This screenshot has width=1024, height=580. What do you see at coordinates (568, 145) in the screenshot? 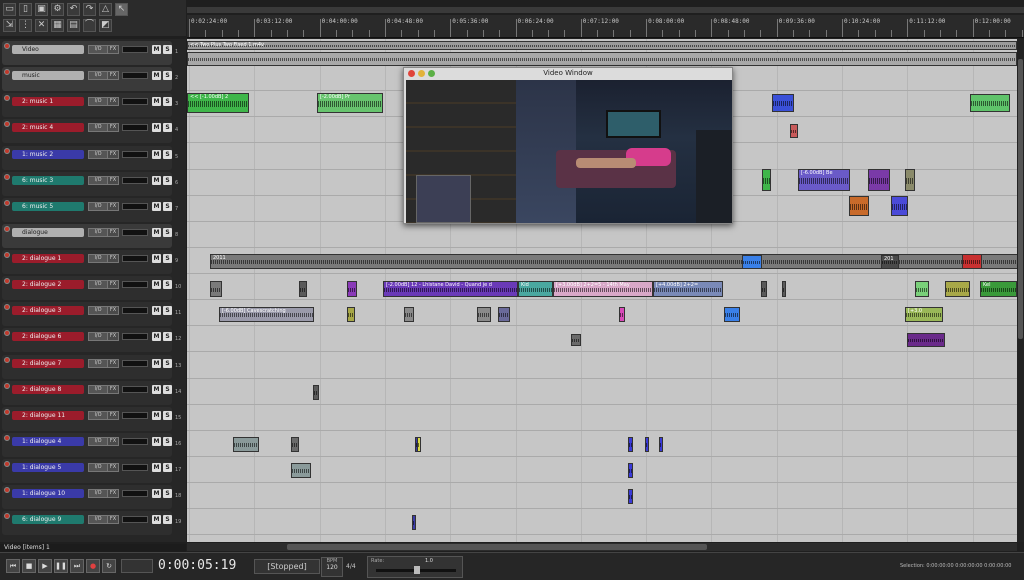
I see `video-window: Video Window` at bounding box center [568, 145].